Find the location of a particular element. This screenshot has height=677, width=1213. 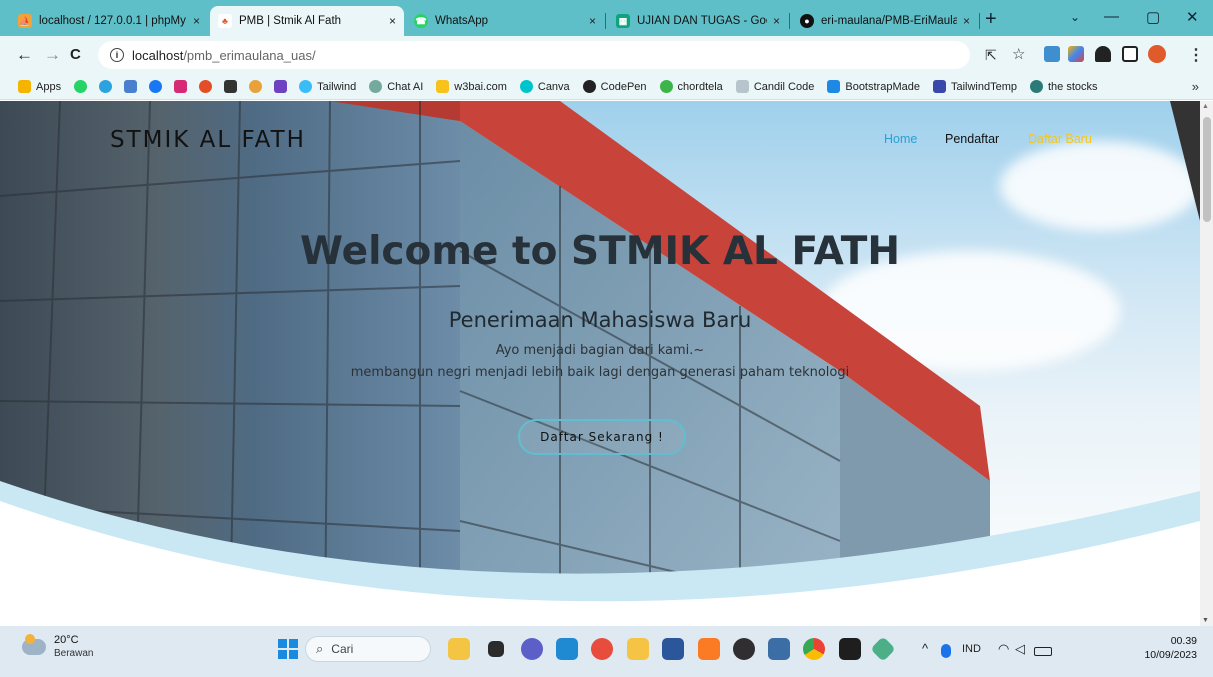

site-brand: STMIK AL FATH is located at coordinates (208, 140).